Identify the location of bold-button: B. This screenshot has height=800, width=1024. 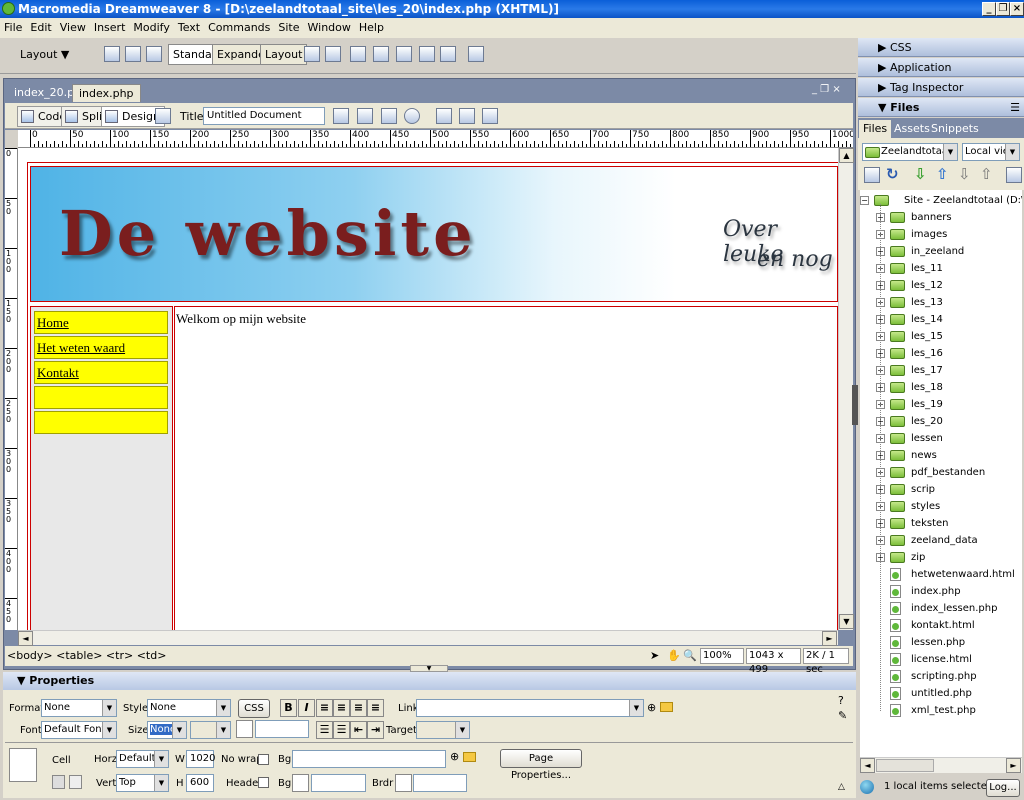
(288, 708).